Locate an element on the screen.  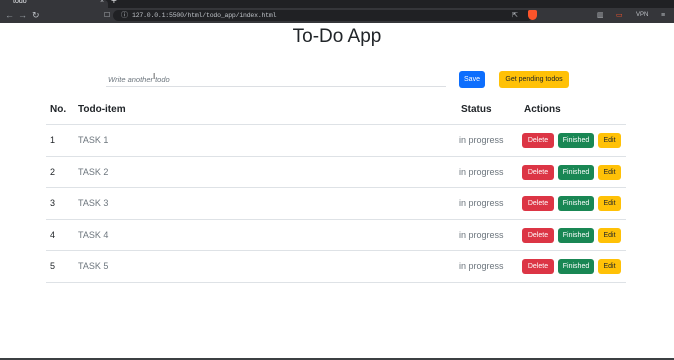
row-number: 2 is located at coordinates (53, 172).